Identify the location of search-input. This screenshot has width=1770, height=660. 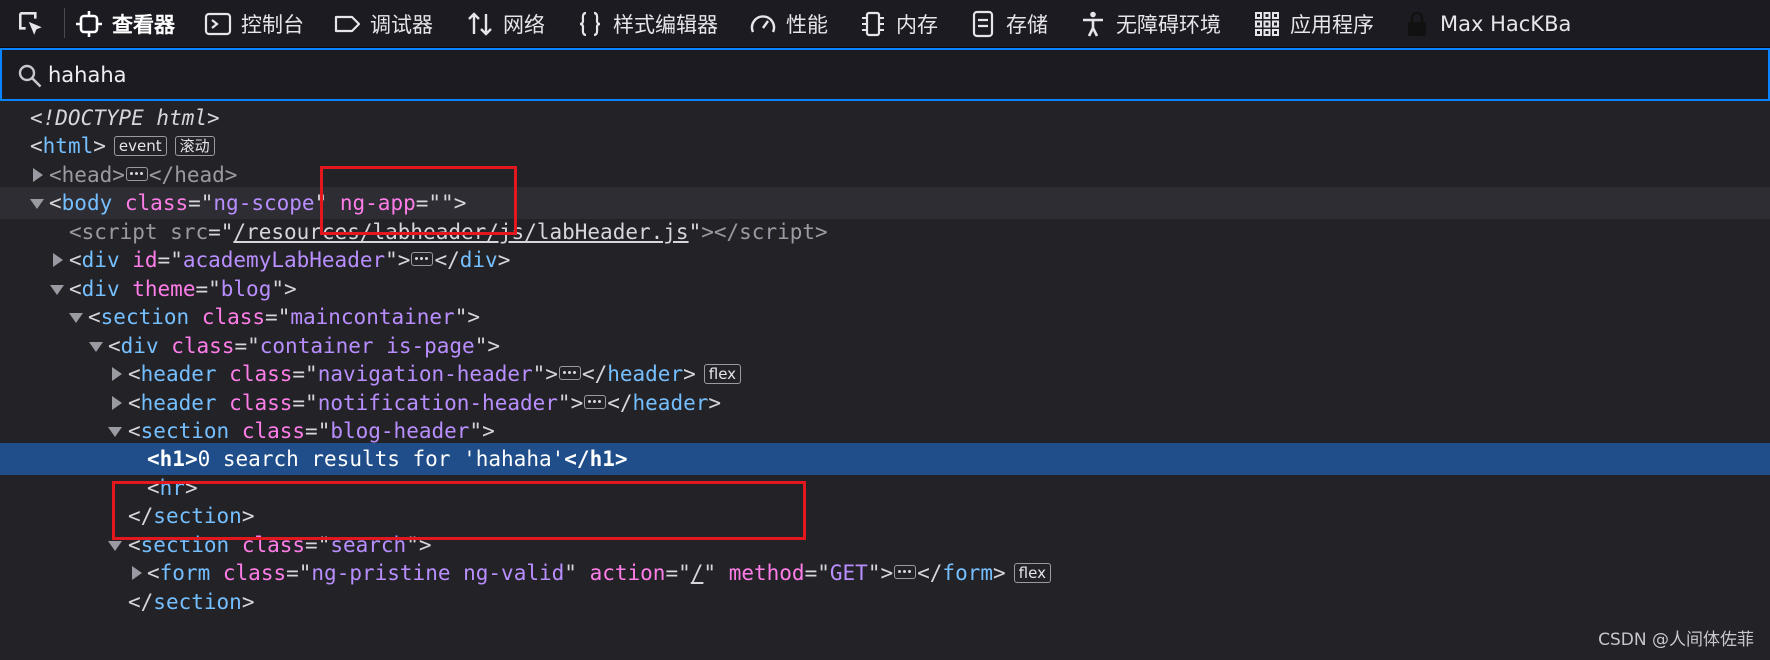
(448, 75).